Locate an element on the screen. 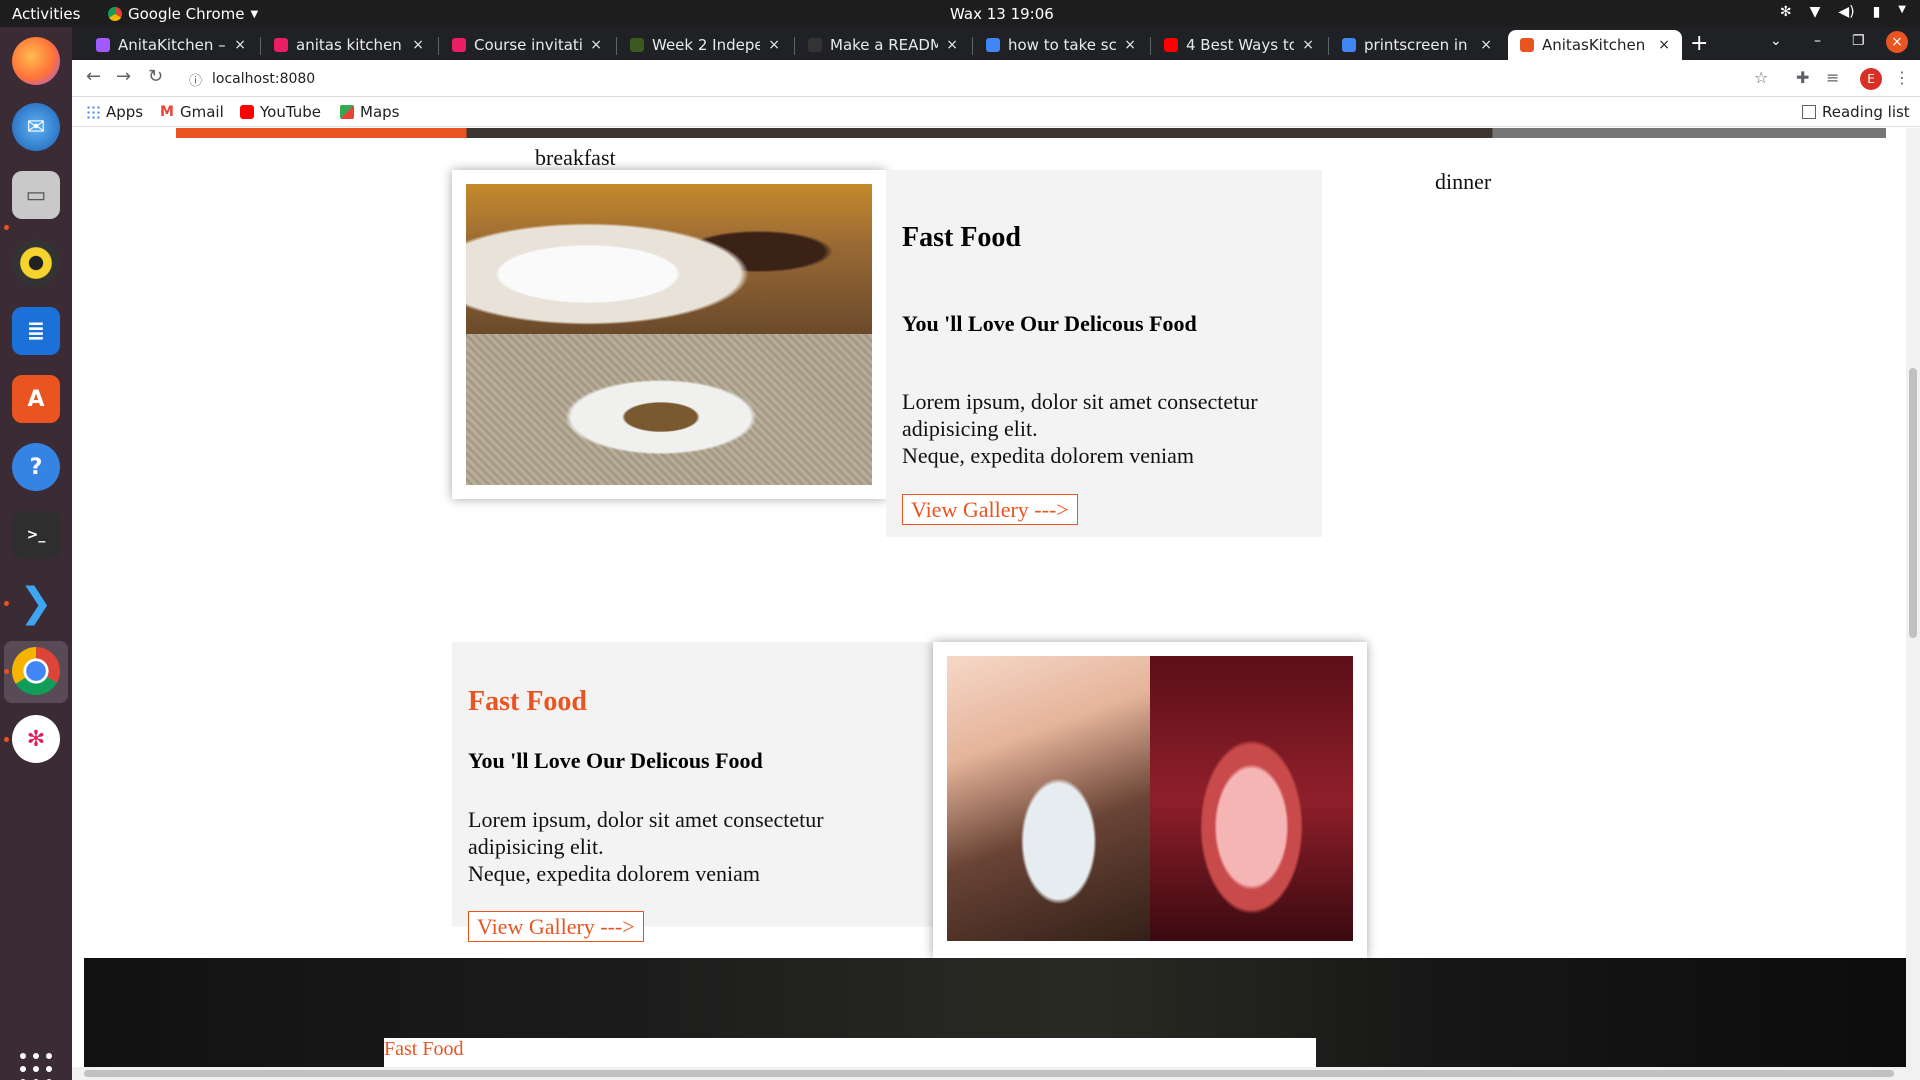 Image resolution: width=1920 pixels, height=1080 pixels. horizontal-scroll-thumb is located at coordinates (989, 1073).